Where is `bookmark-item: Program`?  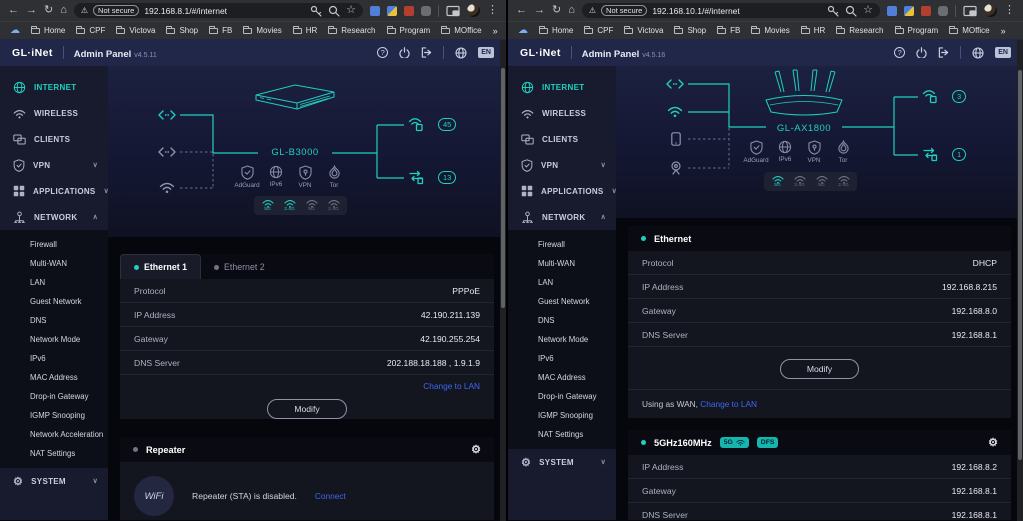 bookmark-item: Program is located at coordinates (916, 30).